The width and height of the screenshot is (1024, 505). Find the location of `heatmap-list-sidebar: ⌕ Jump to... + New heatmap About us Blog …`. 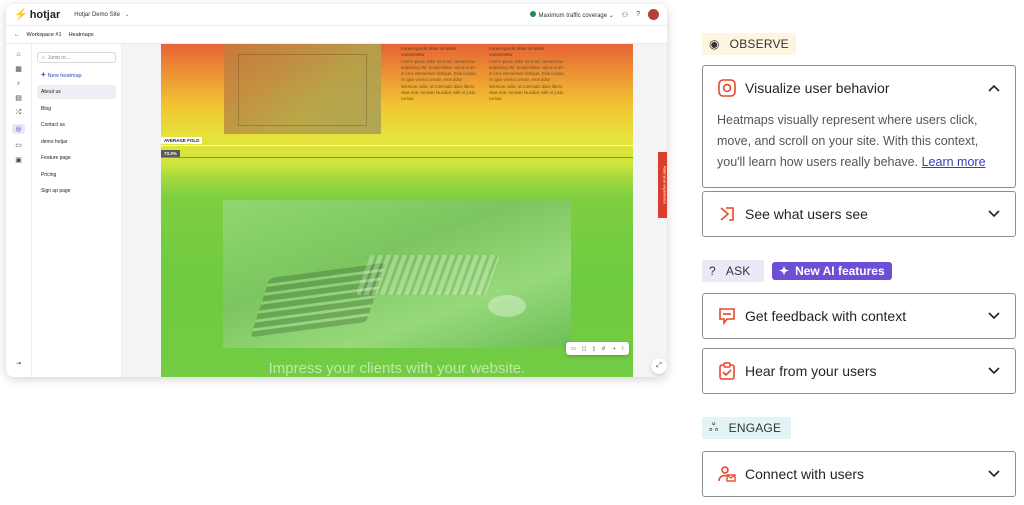

heatmap-list-sidebar: ⌕ Jump to... + New heatmap About us Blog … is located at coordinates (77, 210).